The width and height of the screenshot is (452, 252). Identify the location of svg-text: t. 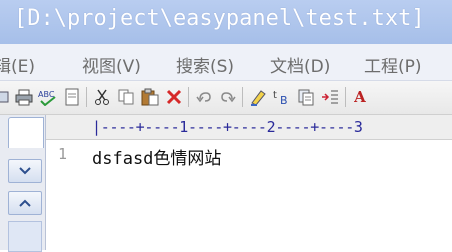
(275, 95).